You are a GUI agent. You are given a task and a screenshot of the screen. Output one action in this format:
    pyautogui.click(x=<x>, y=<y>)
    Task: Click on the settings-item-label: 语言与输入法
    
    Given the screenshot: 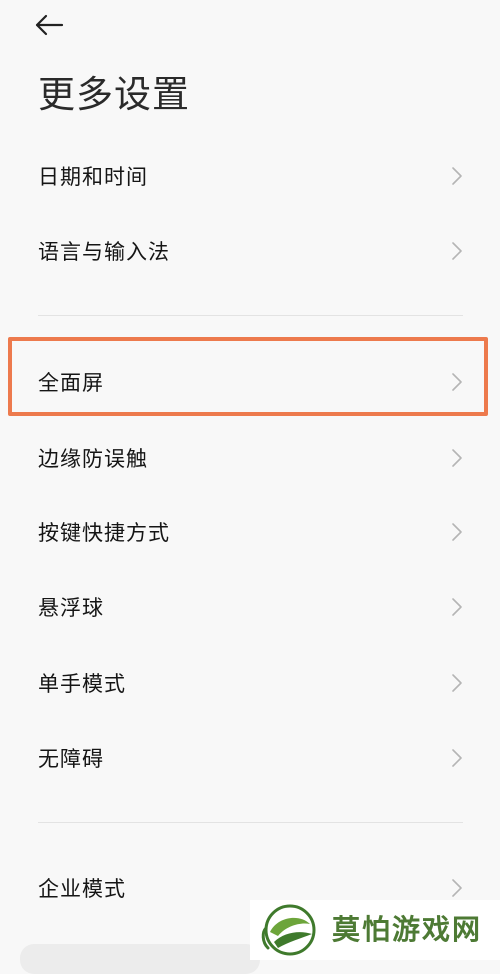 What is the action you would take?
    pyautogui.click(x=104, y=252)
    